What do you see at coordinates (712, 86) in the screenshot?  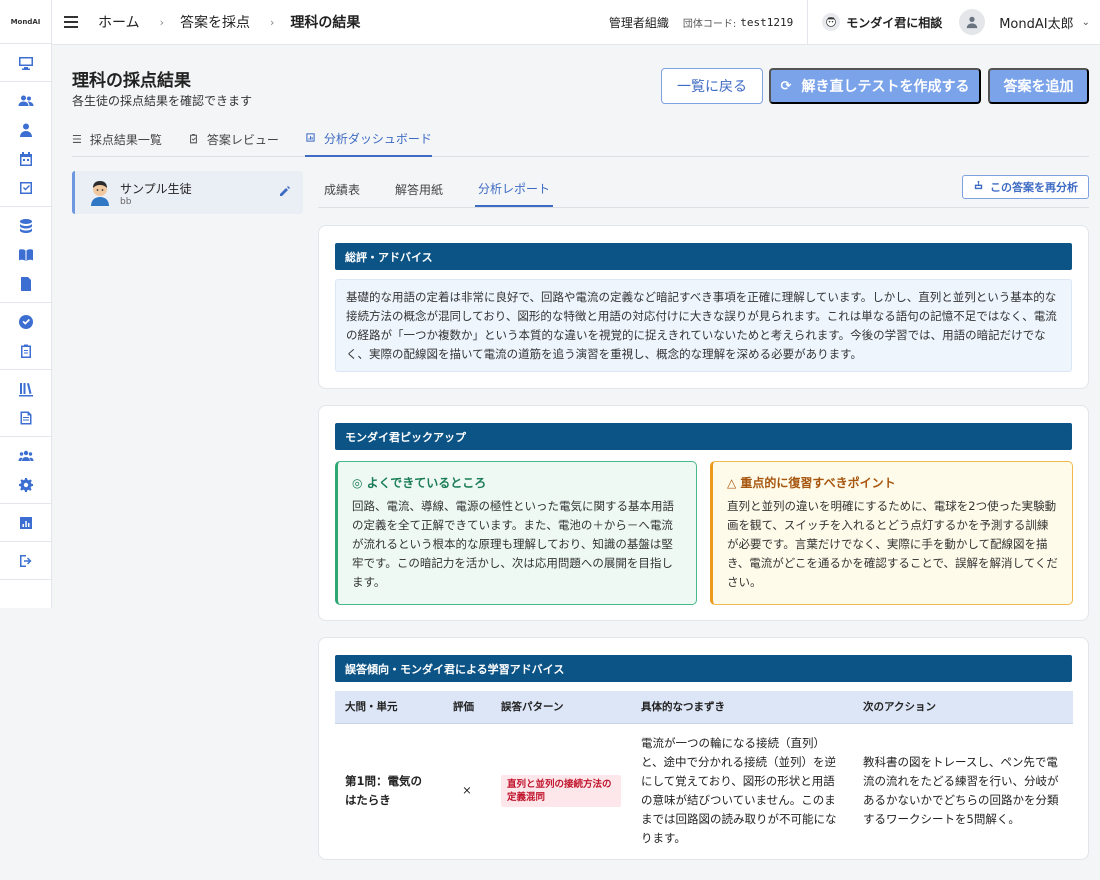 I see `back-to-list-button: 一覧に戻る` at bounding box center [712, 86].